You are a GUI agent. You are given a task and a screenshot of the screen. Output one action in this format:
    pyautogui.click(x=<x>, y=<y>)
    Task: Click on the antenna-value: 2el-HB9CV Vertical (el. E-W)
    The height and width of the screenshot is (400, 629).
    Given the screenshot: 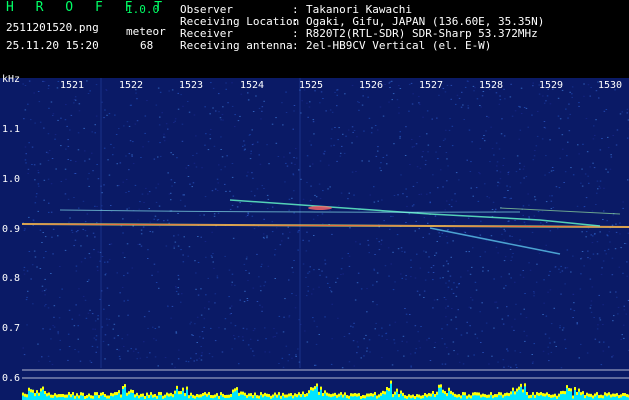 What is the action you would take?
    pyautogui.click(x=399, y=45)
    